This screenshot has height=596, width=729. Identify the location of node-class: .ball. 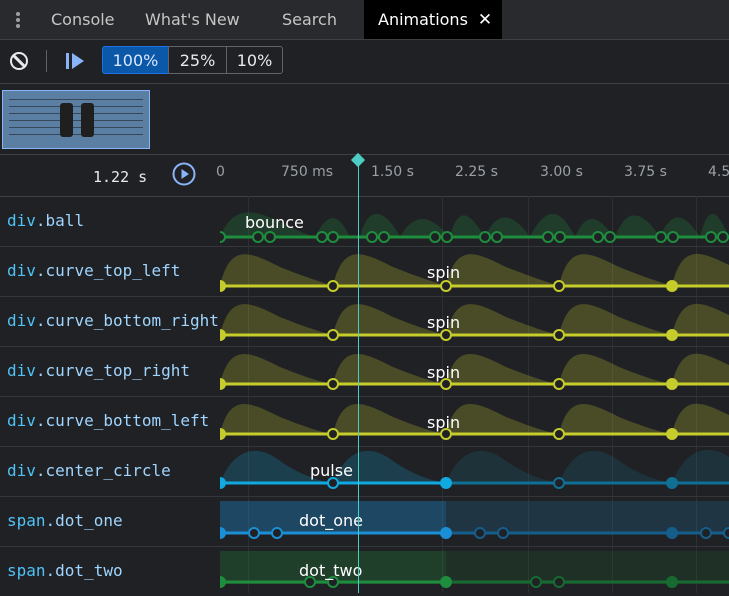
(60, 220).